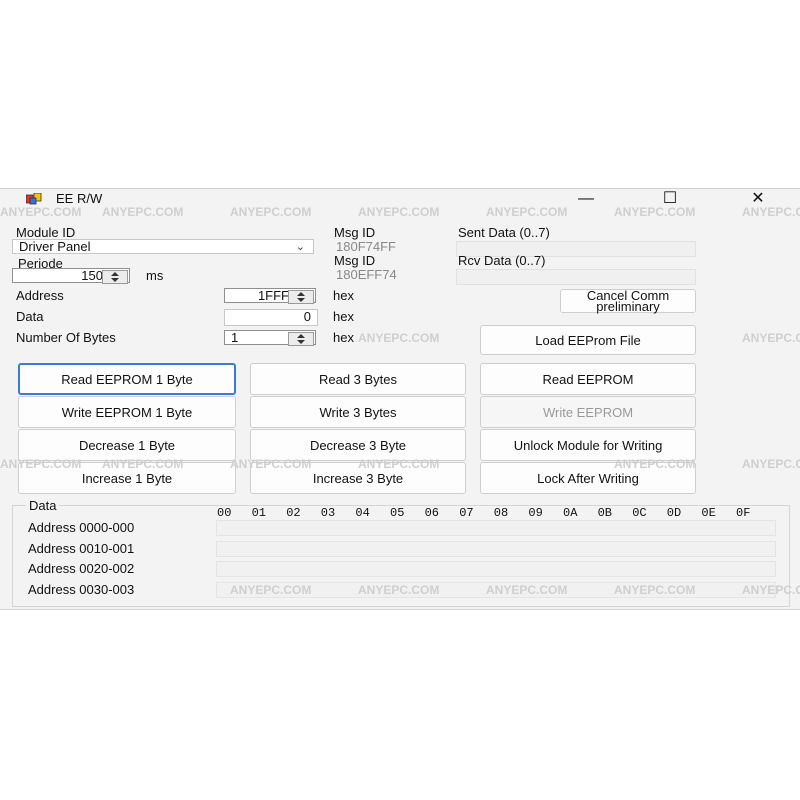 This screenshot has height=800, width=800. Describe the element at coordinates (588, 445) in the screenshot. I see `unlock-module-button: Unlock Module for Writing` at that location.